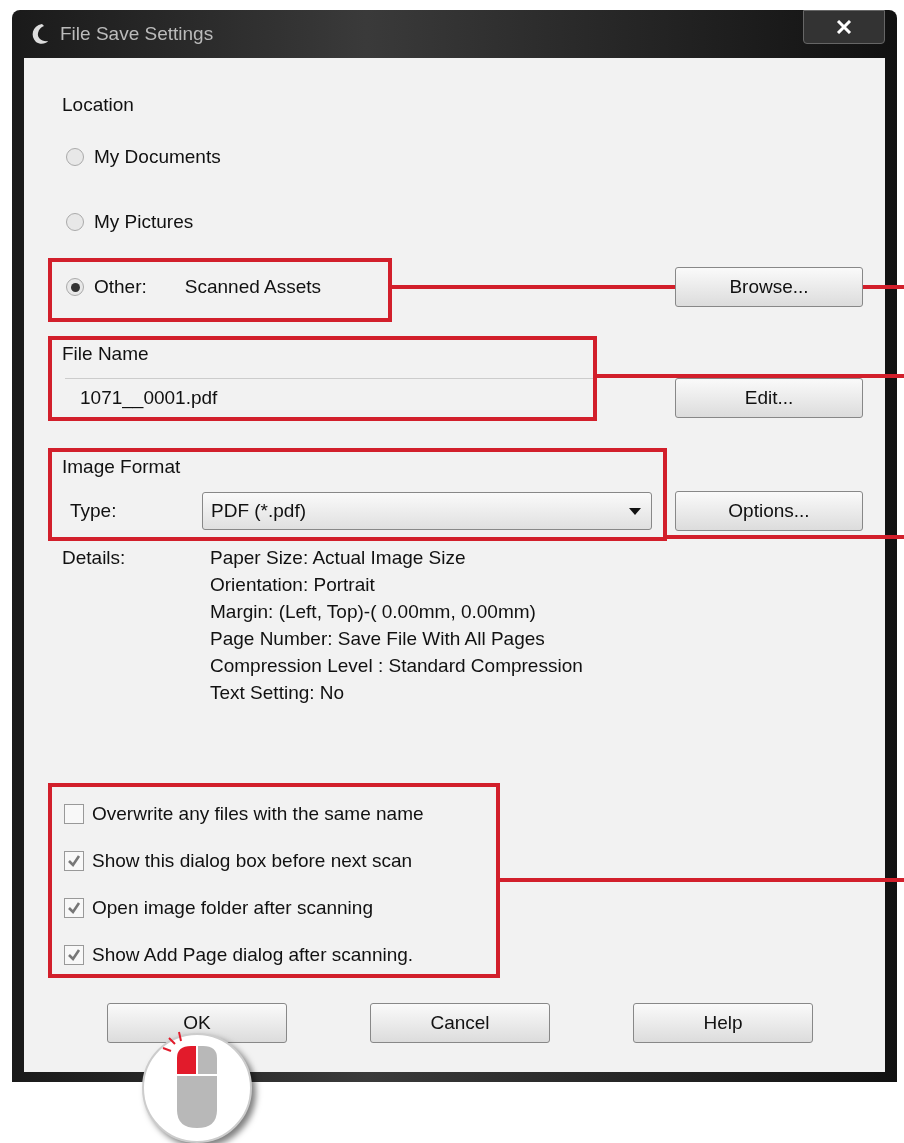  What do you see at coordinates (93, 511) in the screenshot?
I see `type-label: Type:` at bounding box center [93, 511].